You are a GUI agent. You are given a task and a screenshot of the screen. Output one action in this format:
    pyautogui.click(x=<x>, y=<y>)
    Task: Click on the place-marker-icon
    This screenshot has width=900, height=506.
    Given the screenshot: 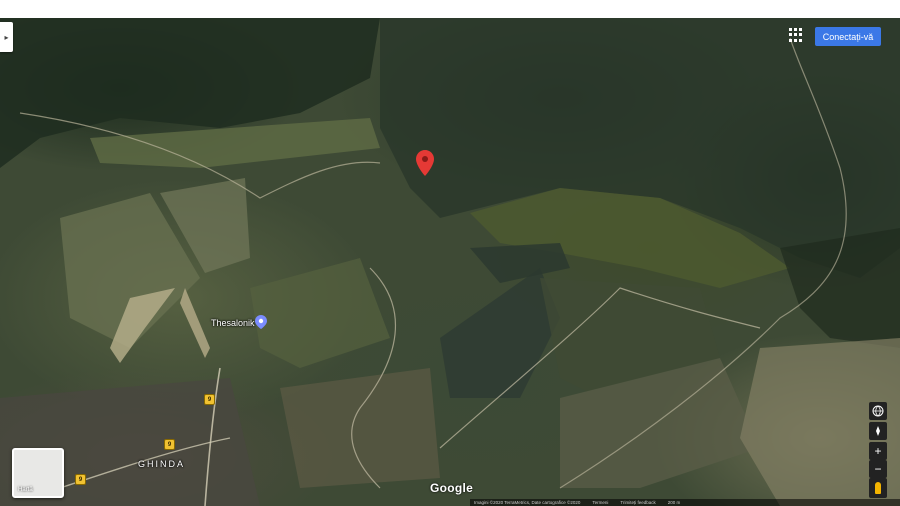 What is the action you would take?
    pyautogui.click(x=261, y=322)
    